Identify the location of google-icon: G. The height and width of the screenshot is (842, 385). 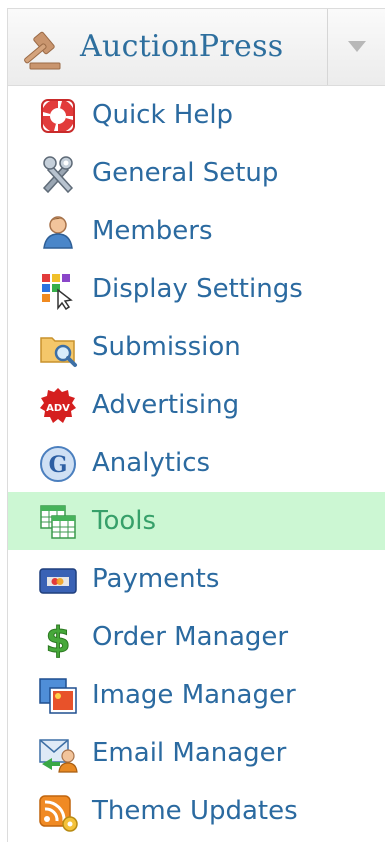
(58, 464).